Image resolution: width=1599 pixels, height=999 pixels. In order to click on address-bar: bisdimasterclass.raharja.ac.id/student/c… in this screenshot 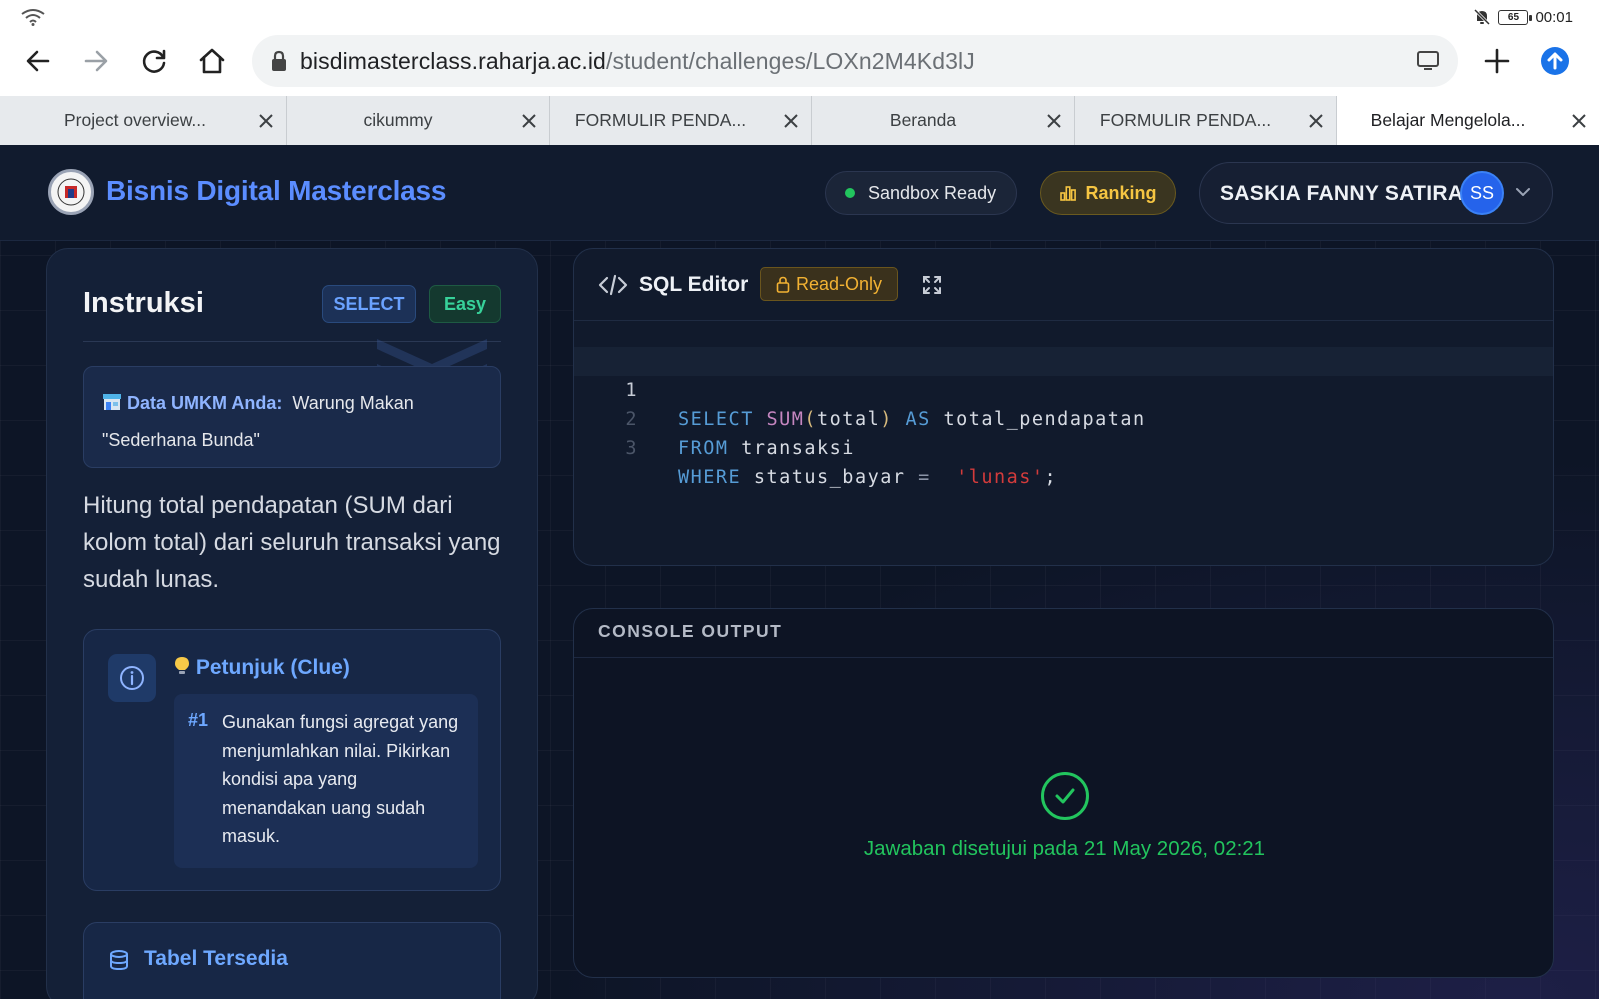, I will do `click(855, 61)`.